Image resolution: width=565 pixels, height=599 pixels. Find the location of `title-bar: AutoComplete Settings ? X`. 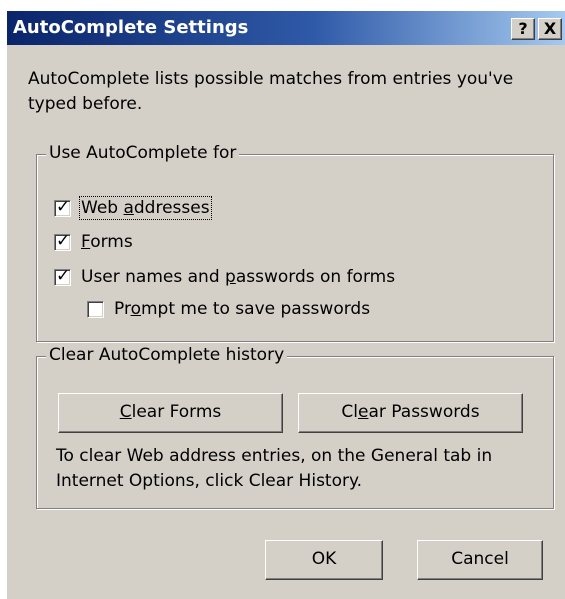

title-bar: AutoComplete Settings ? X is located at coordinates (286, 28).